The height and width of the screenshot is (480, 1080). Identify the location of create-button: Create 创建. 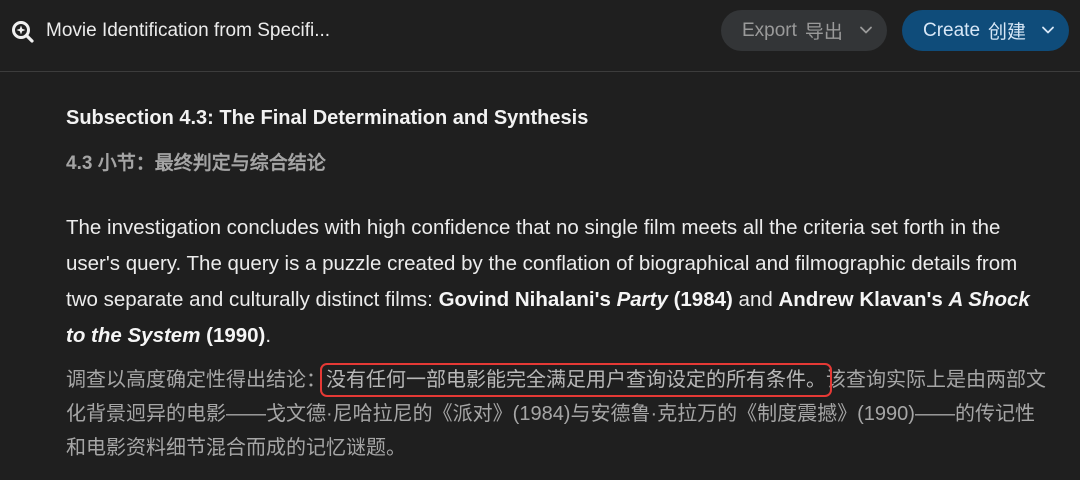
(985, 30).